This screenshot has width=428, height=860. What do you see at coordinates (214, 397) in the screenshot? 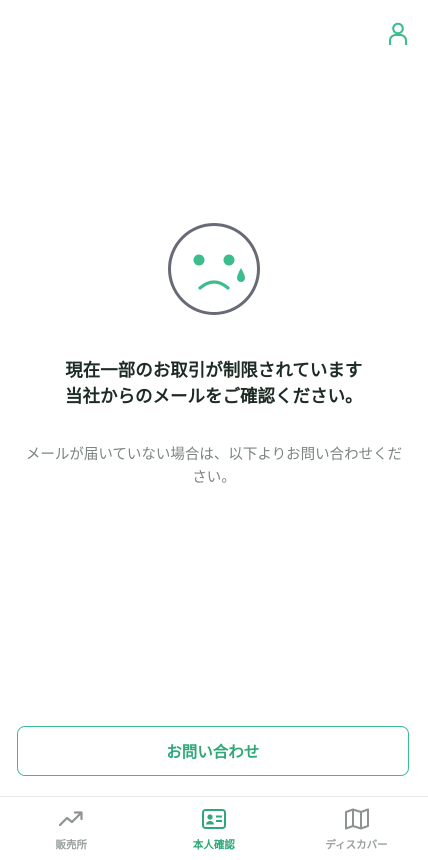
I see `headline-line-2: 当社からのメールをご確認ください。` at bounding box center [214, 397].